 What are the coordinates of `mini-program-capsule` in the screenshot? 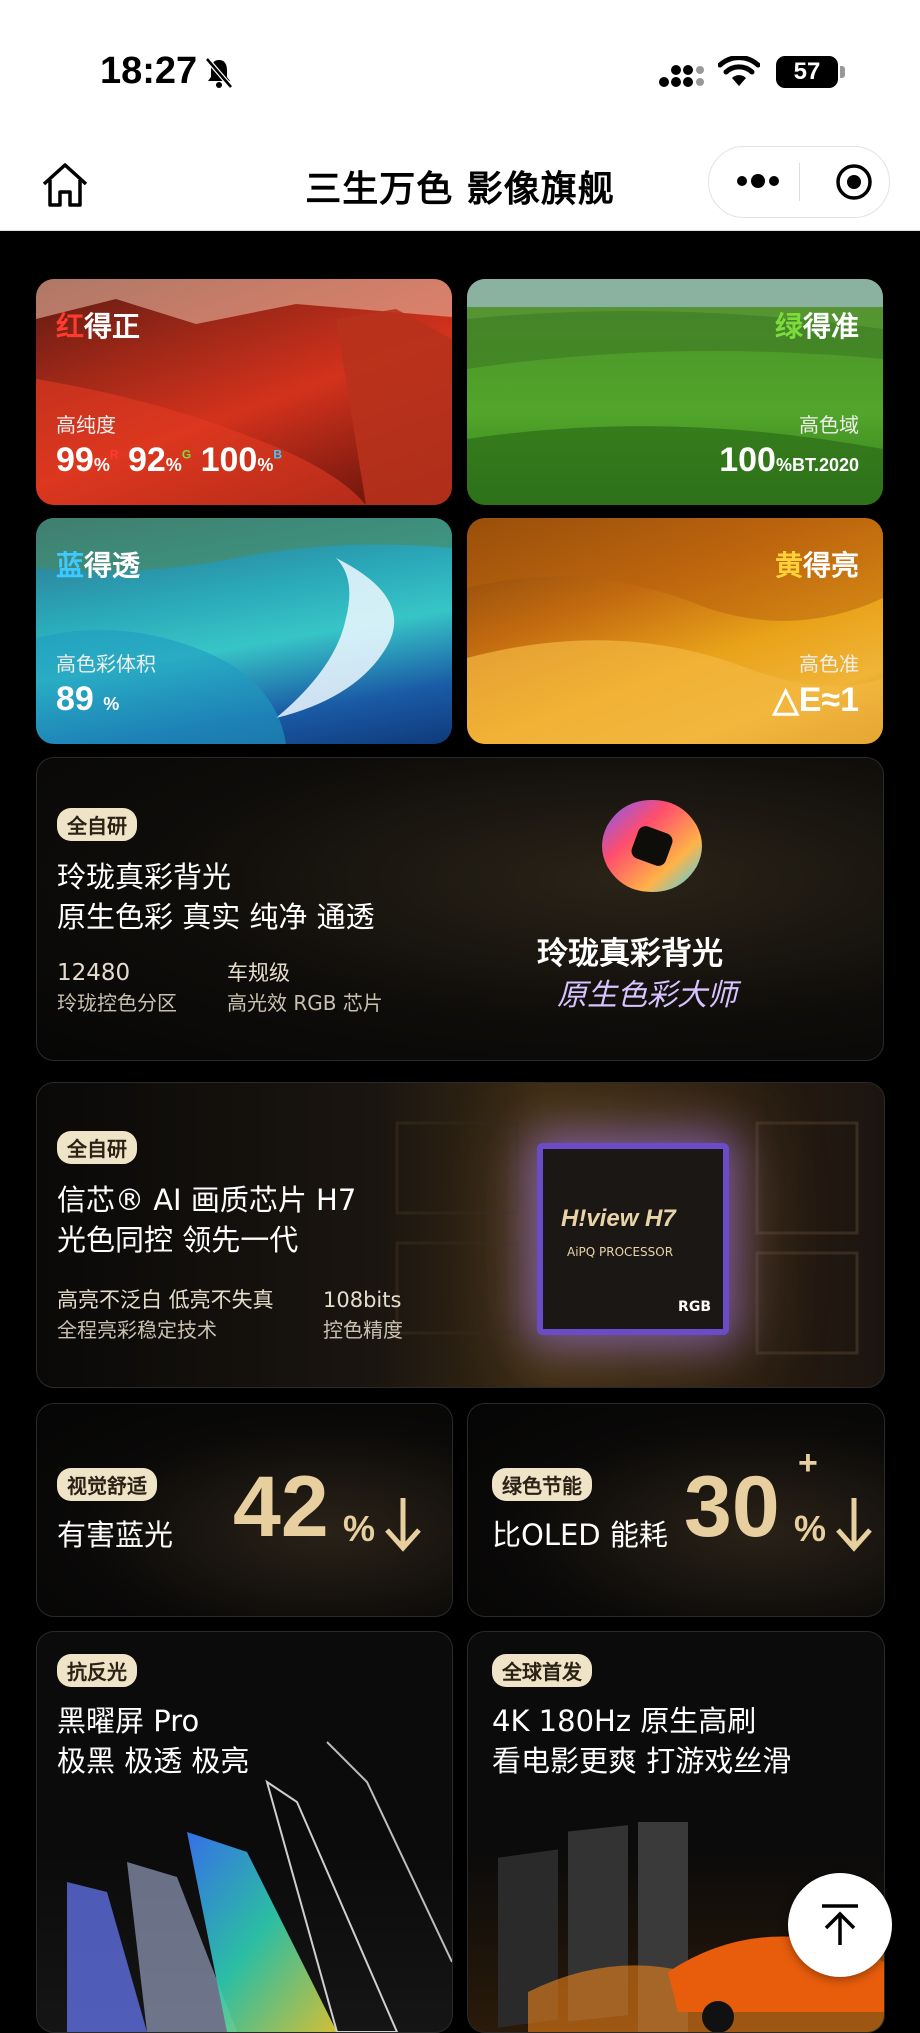 It's located at (799, 182).